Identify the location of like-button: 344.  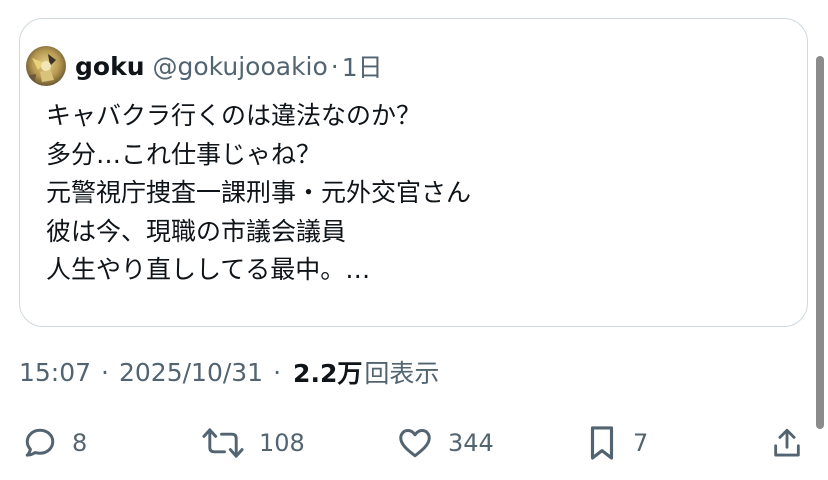
(445, 443).